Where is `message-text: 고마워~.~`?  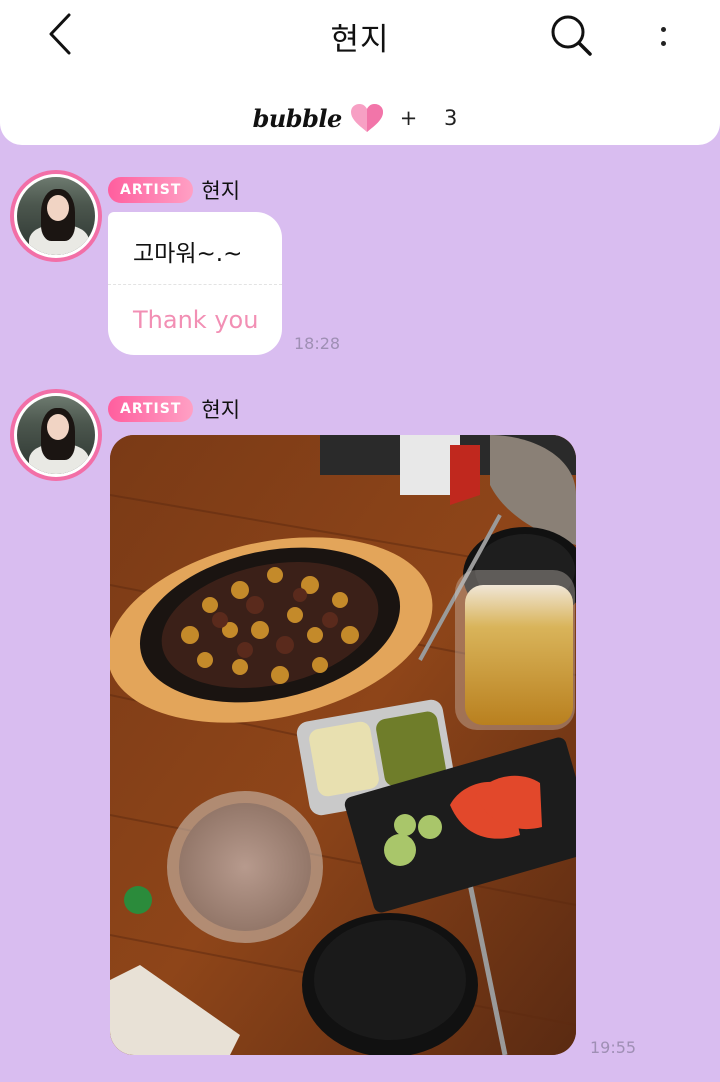 message-text: 고마워~.~ is located at coordinates (188, 254).